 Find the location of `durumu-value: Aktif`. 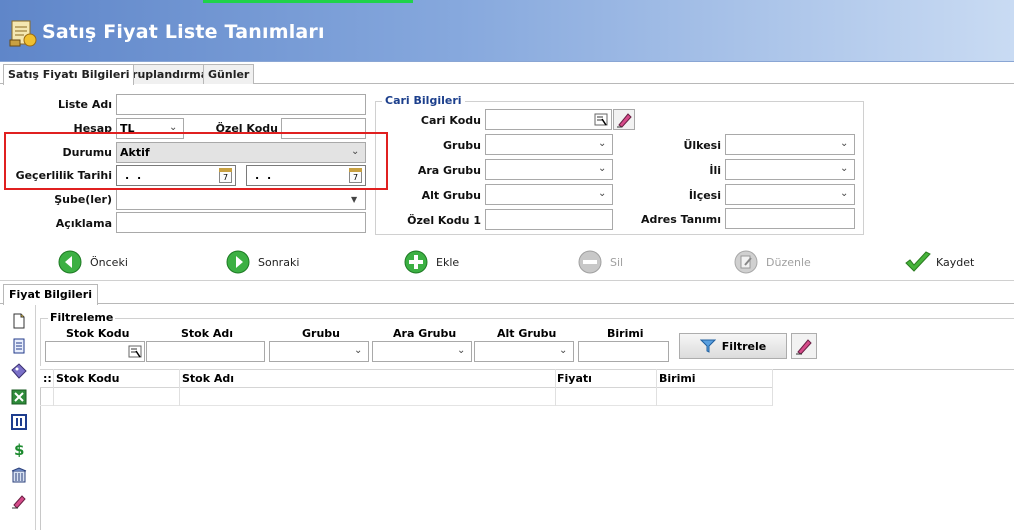

durumu-value: Aktif is located at coordinates (135, 152).